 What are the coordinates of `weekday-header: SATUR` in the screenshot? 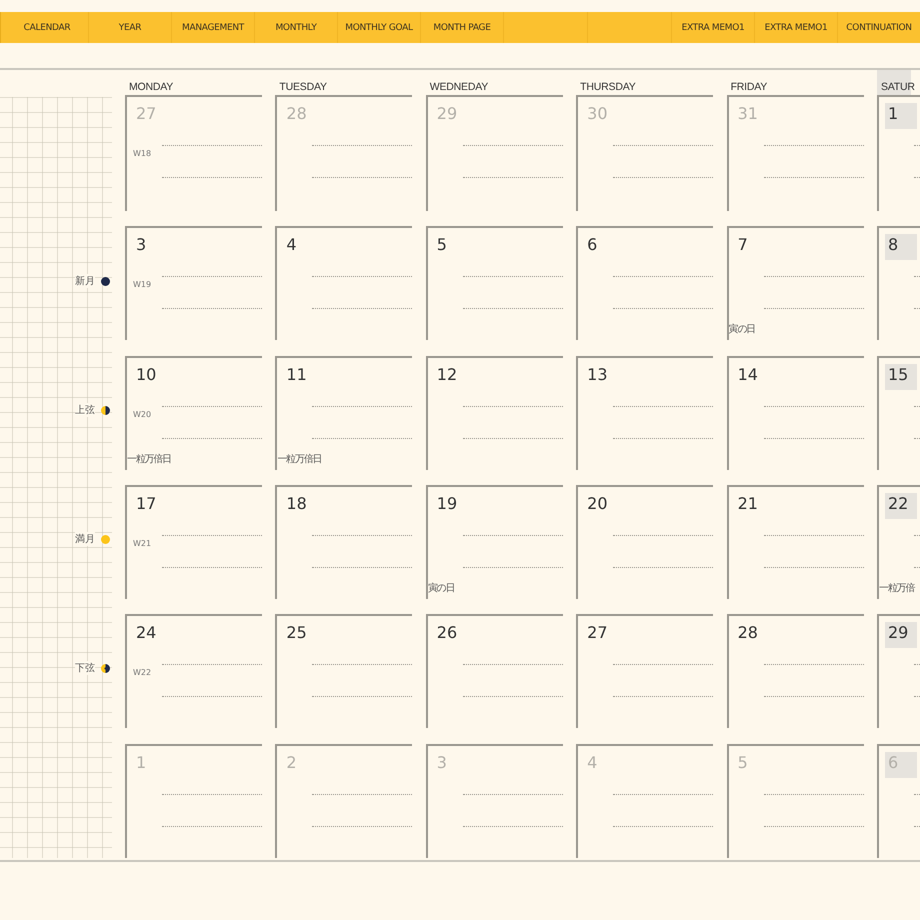 It's located at (898, 83).